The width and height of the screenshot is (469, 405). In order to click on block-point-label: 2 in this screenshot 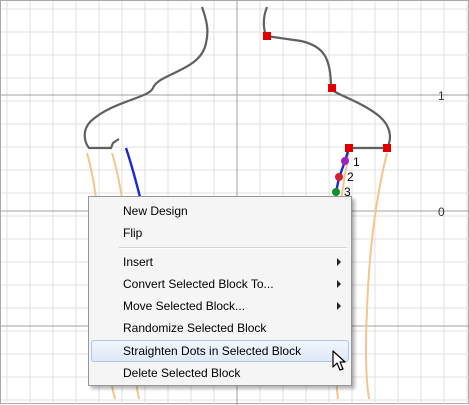, I will do `click(350, 177)`.